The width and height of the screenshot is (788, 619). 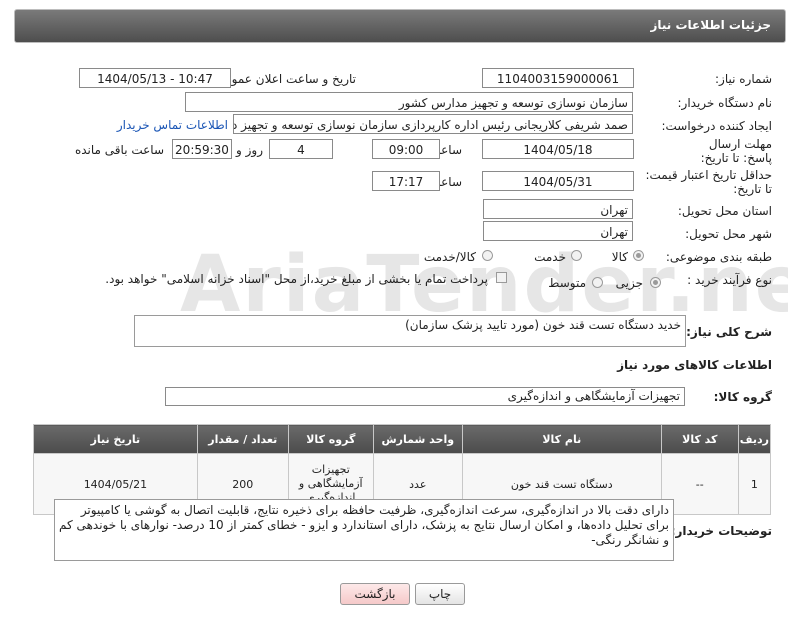 What do you see at coordinates (721, 531) in the screenshot?
I see `buyer-notes-label: توضیحات خریدار:` at bounding box center [721, 531].